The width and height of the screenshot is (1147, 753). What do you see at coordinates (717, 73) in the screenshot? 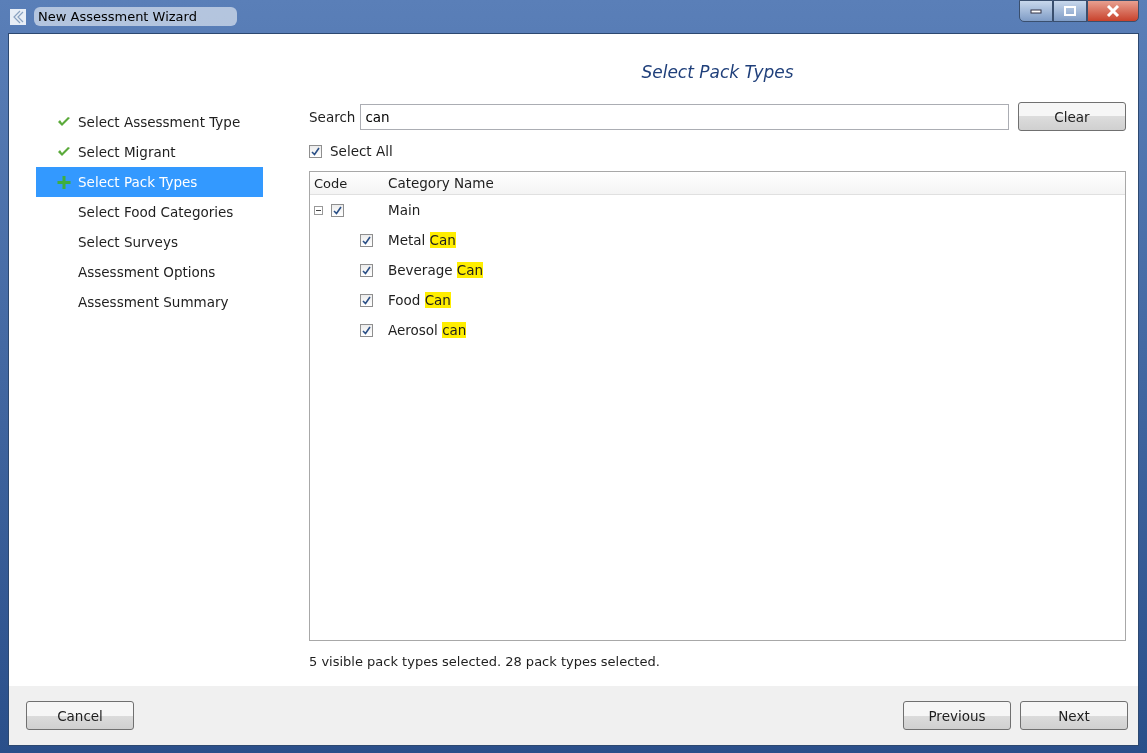
I see `page-heading: Select Pack Types` at bounding box center [717, 73].